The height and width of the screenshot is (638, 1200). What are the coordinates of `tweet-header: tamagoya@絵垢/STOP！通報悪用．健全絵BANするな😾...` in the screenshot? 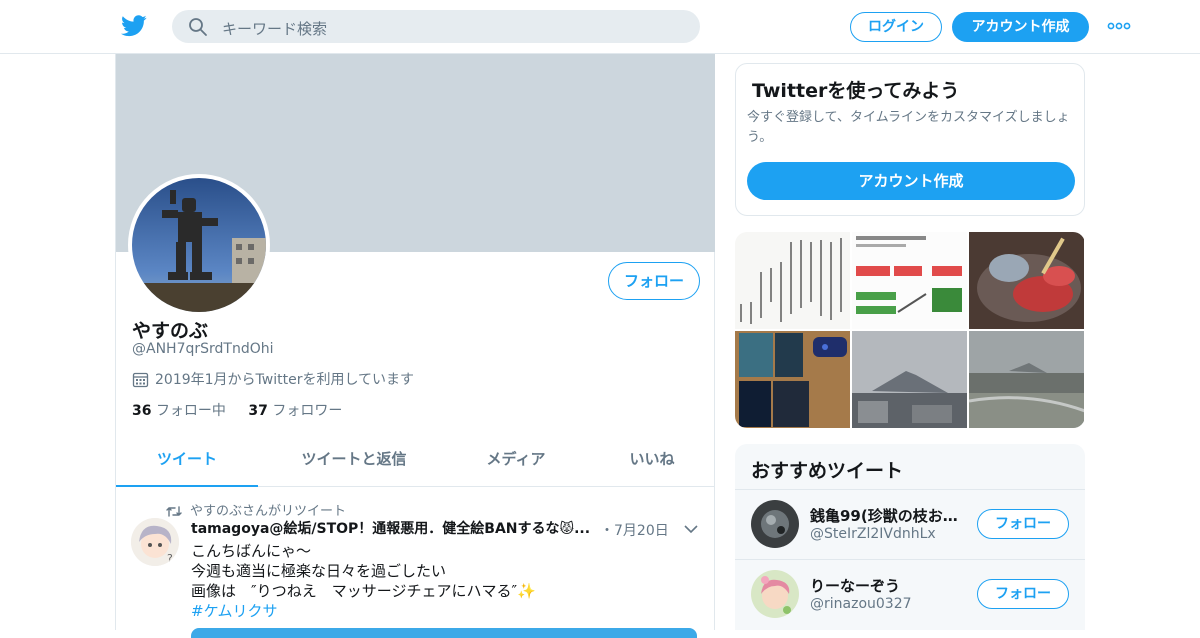 It's located at (390, 528).